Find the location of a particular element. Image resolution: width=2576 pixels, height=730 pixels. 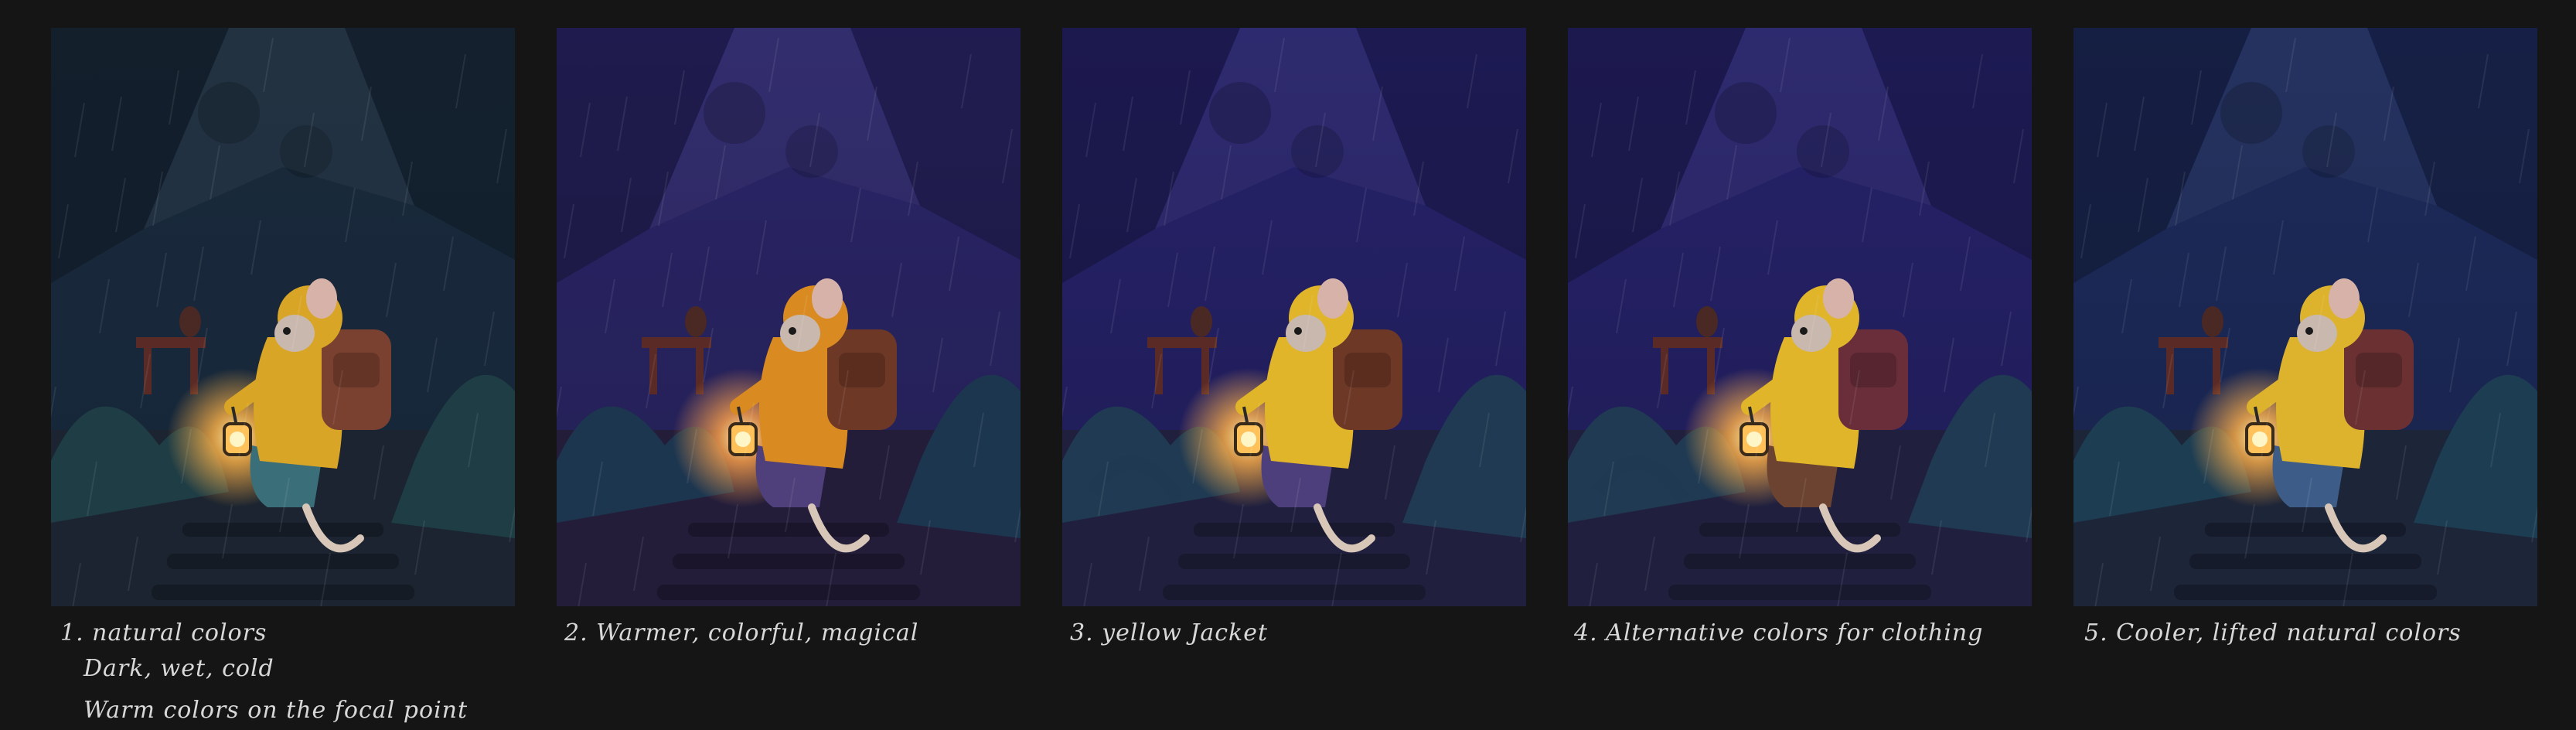

caption-4-line-1: 4. Alternative colors for clothing is located at coordinates (1779, 633).